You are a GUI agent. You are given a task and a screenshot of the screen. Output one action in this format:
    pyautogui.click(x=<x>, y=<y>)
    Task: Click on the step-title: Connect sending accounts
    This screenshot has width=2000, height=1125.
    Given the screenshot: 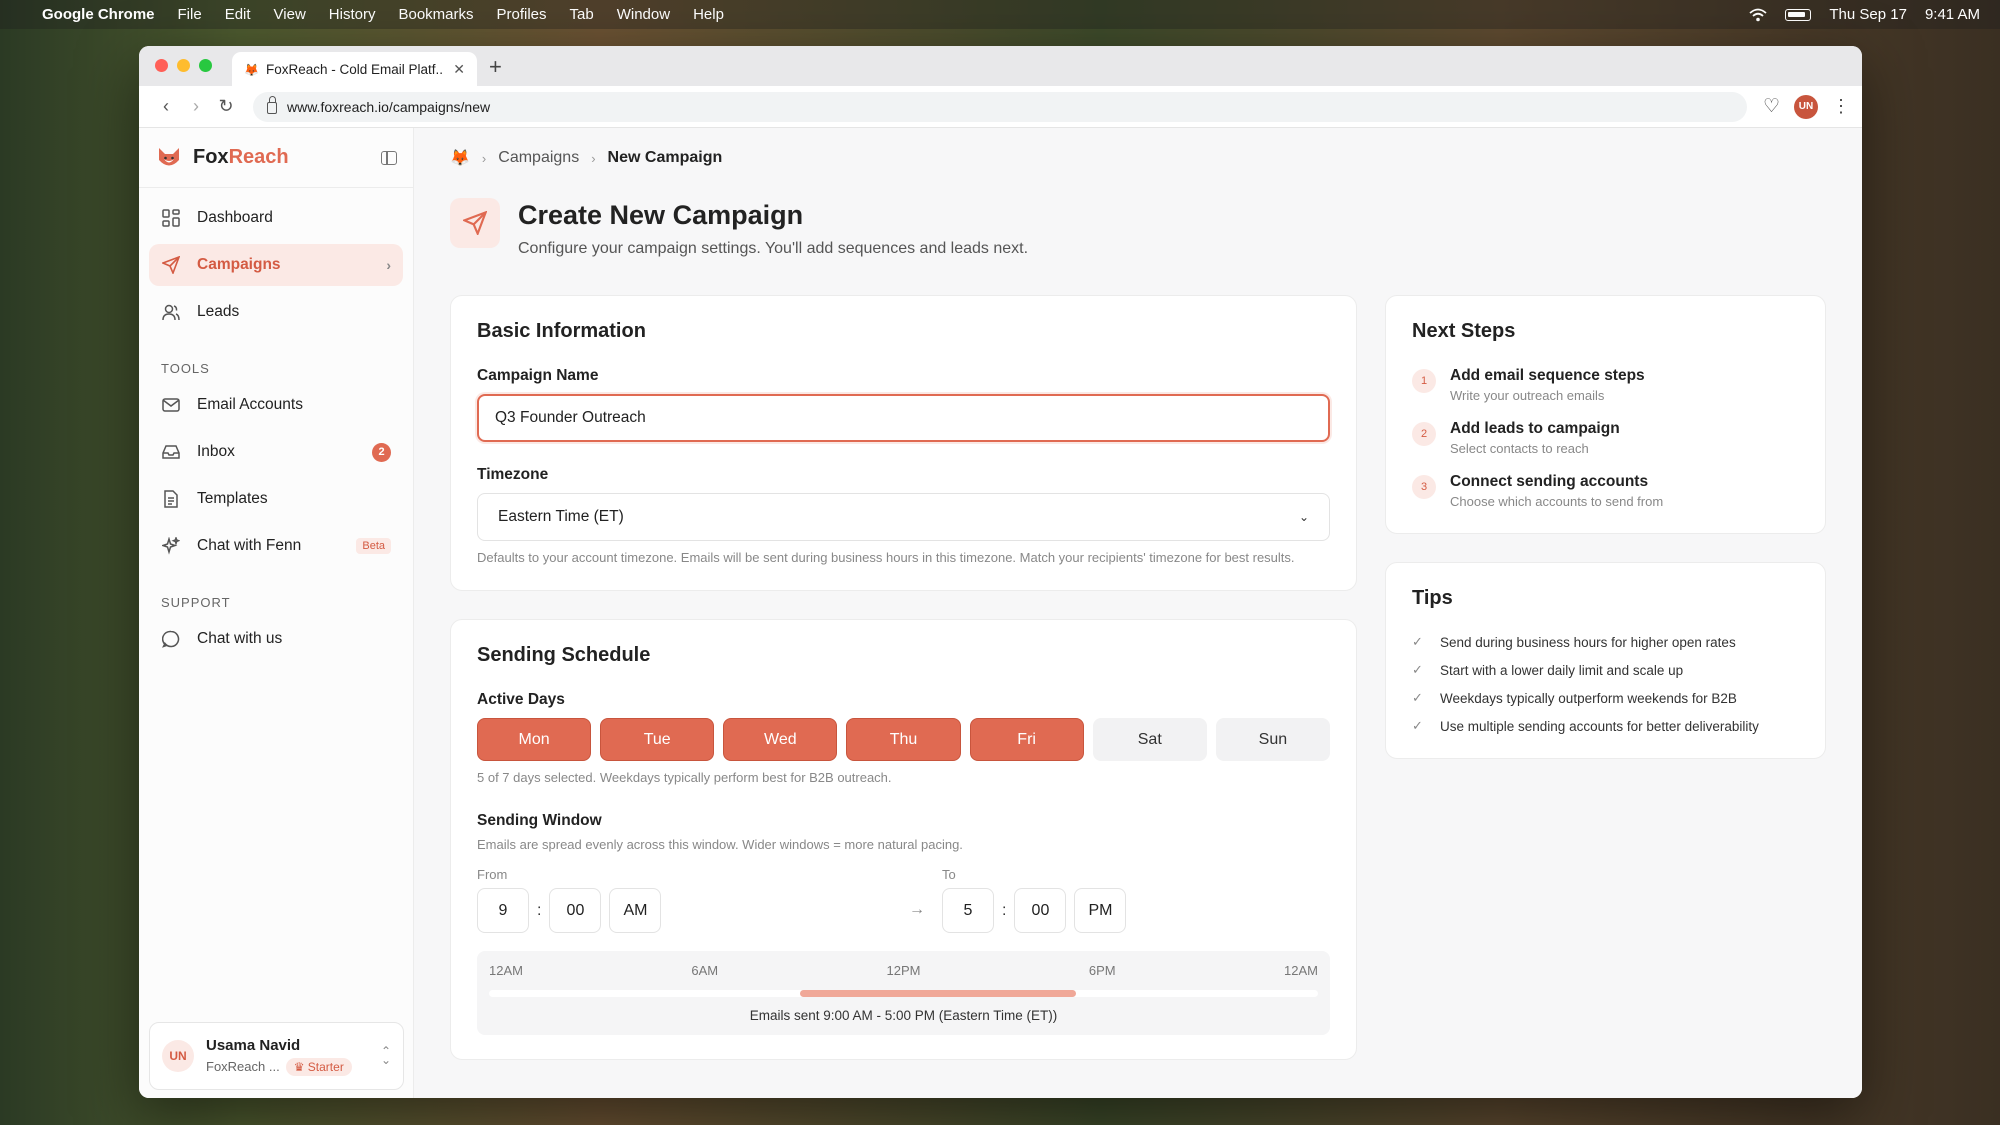 What is the action you would take?
    pyautogui.click(x=1549, y=481)
    